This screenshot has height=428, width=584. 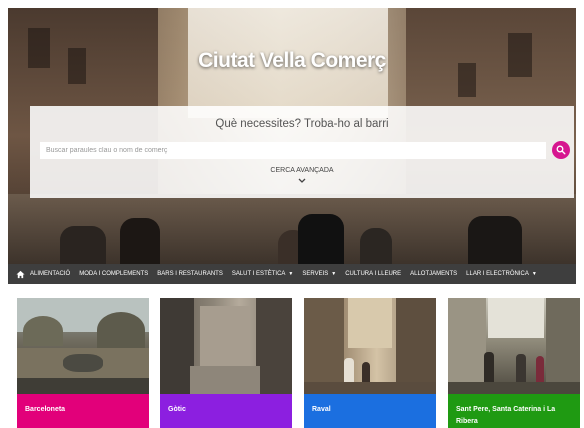 I want to click on home-icon, so click(x=20, y=274).